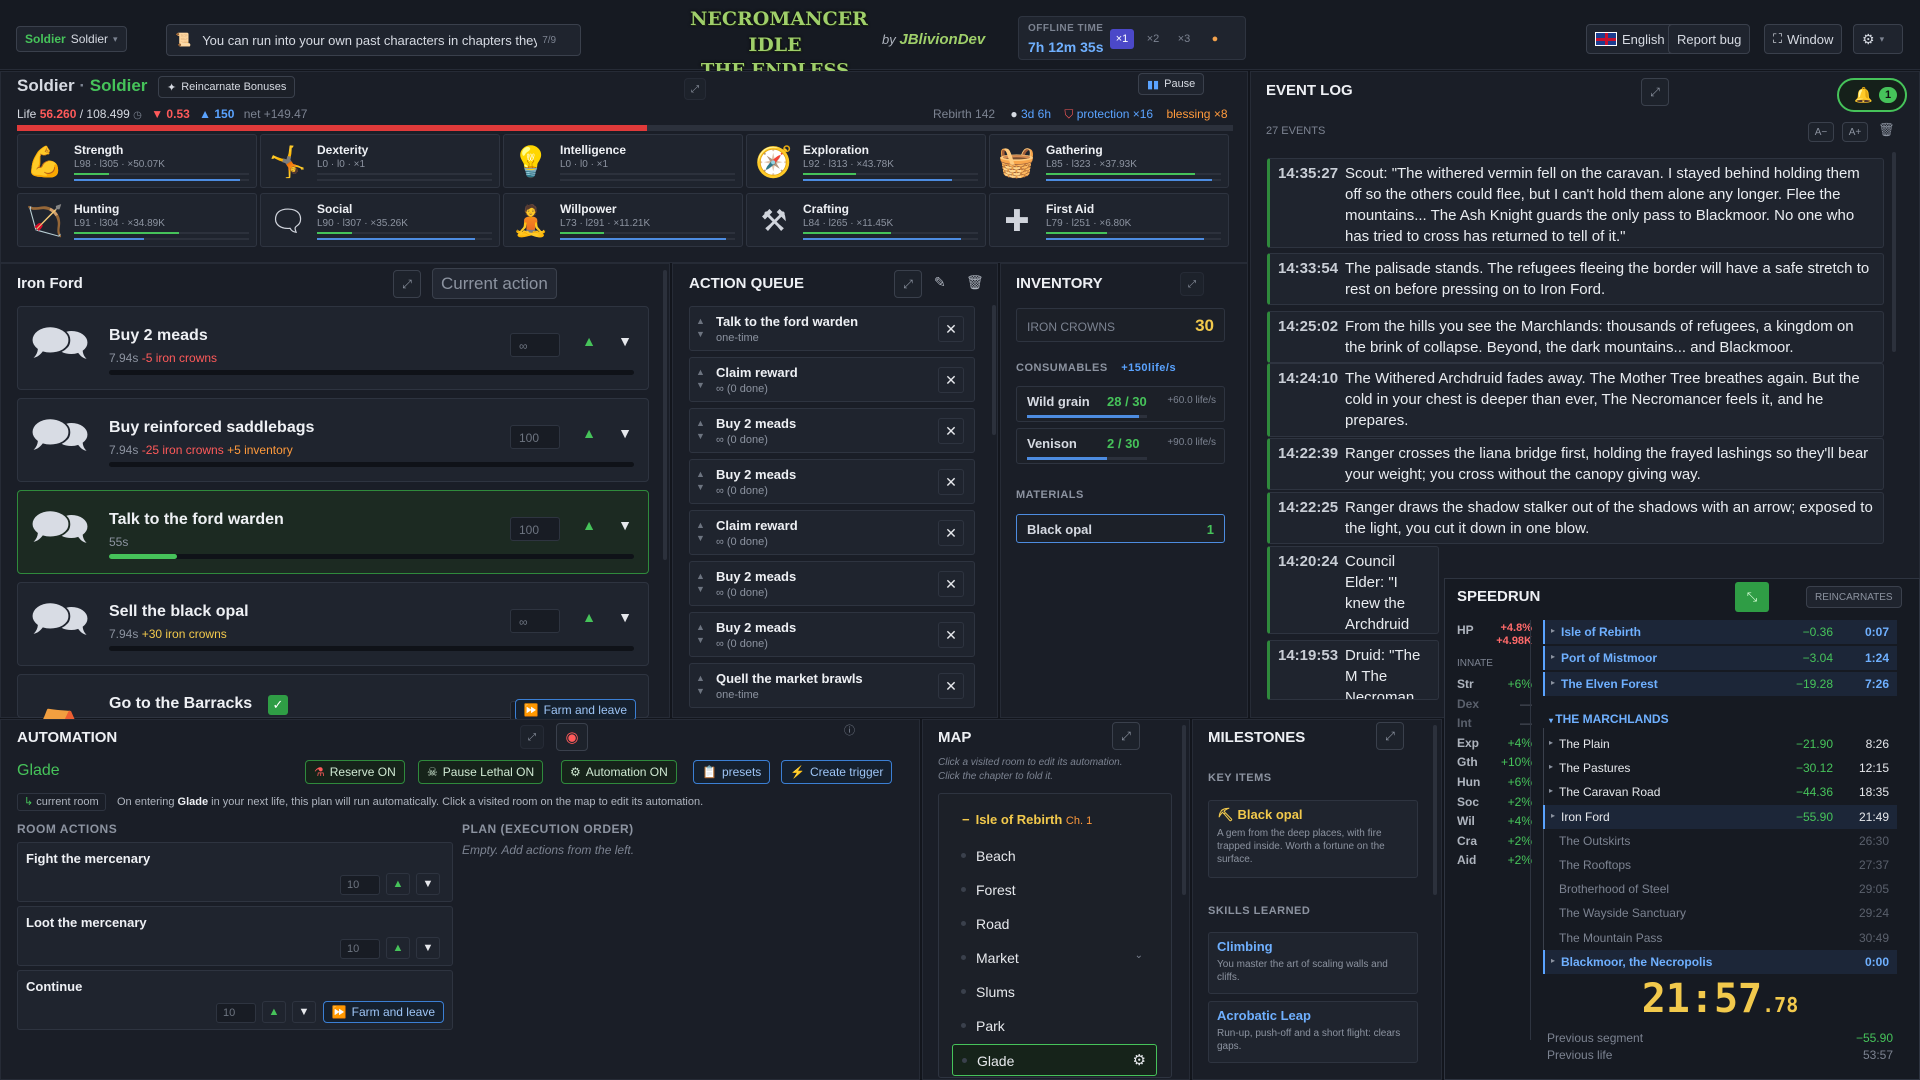 The width and height of the screenshot is (1920, 1080). I want to click on action-talk-to-the-ford-warden: 🗪 Talk to the ford warden 55s 100 ▲ ▼, so click(333, 532).